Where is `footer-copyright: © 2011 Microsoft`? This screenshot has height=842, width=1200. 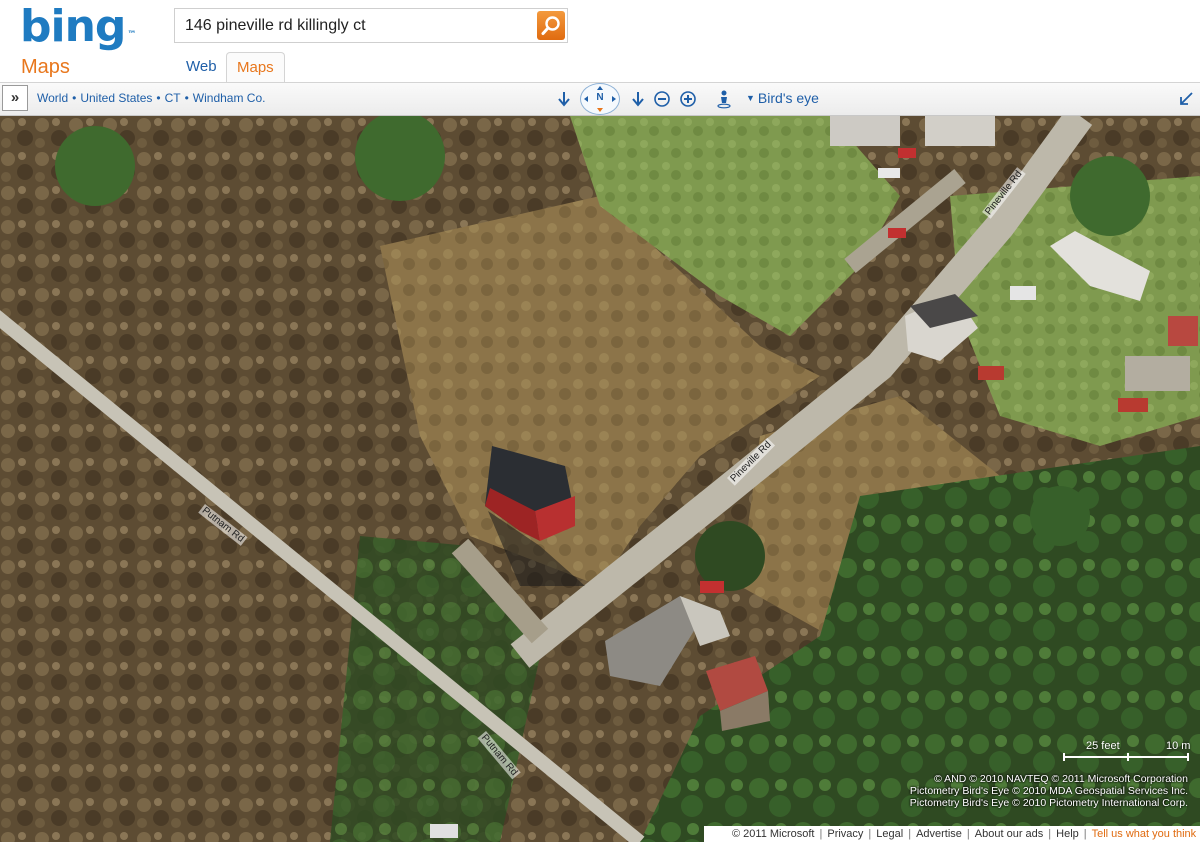 footer-copyright: © 2011 Microsoft is located at coordinates (773, 834).